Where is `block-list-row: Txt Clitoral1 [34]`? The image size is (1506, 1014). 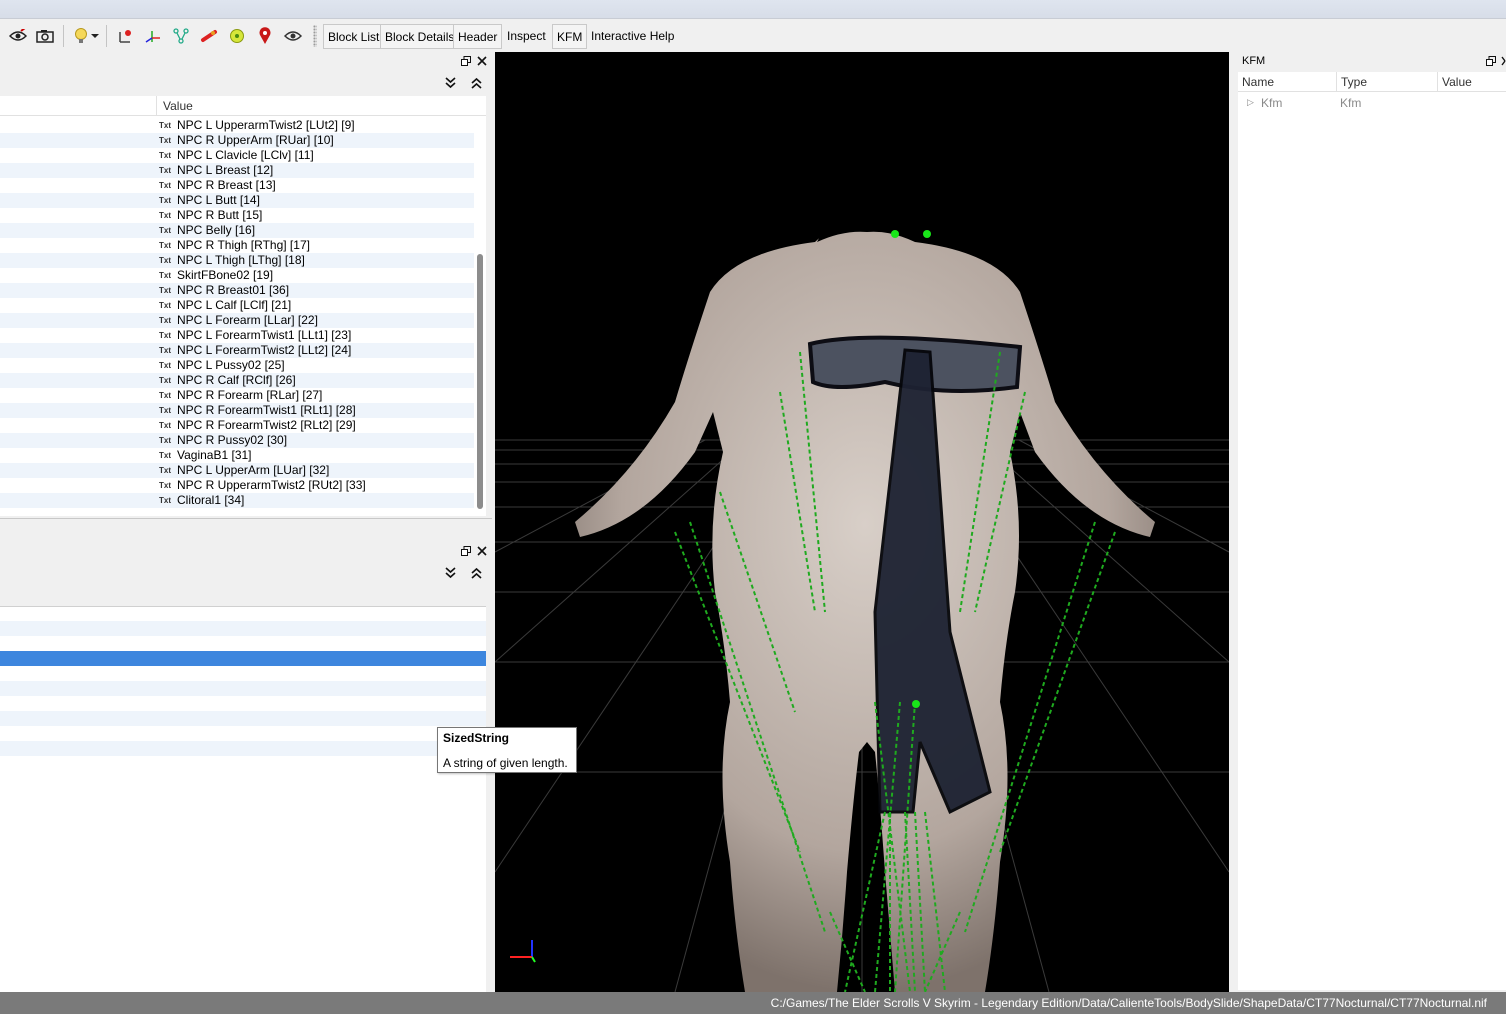 block-list-row: Txt Clitoral1 [34] is located at coordinates (237, 500).